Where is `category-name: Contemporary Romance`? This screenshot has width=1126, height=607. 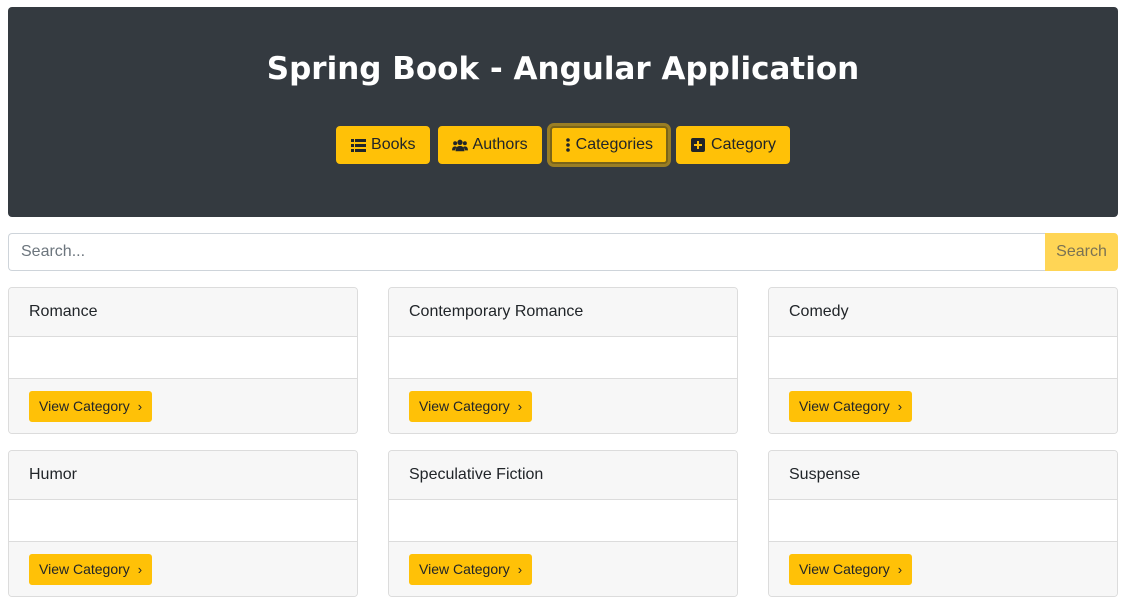 category-name: Contemporary Romance is located at coordinates (563, 312).